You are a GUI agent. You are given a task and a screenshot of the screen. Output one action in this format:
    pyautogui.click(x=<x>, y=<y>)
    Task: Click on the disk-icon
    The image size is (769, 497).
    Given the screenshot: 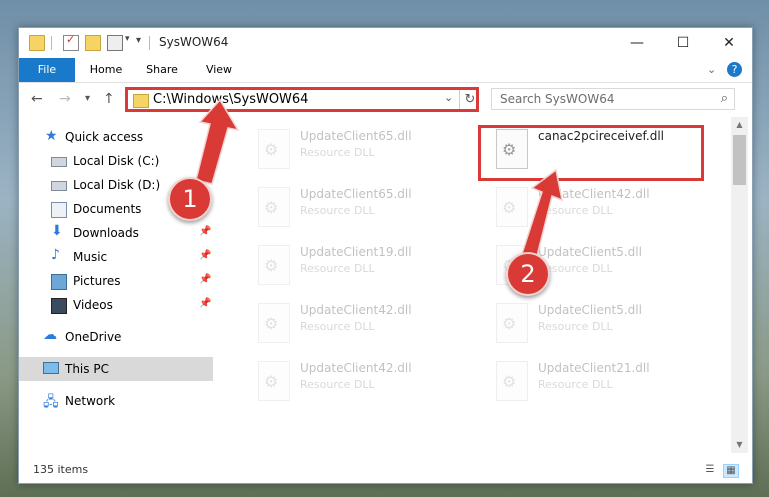 What is the action you would take?
    pyautogui.click(x=59, y=162)
    